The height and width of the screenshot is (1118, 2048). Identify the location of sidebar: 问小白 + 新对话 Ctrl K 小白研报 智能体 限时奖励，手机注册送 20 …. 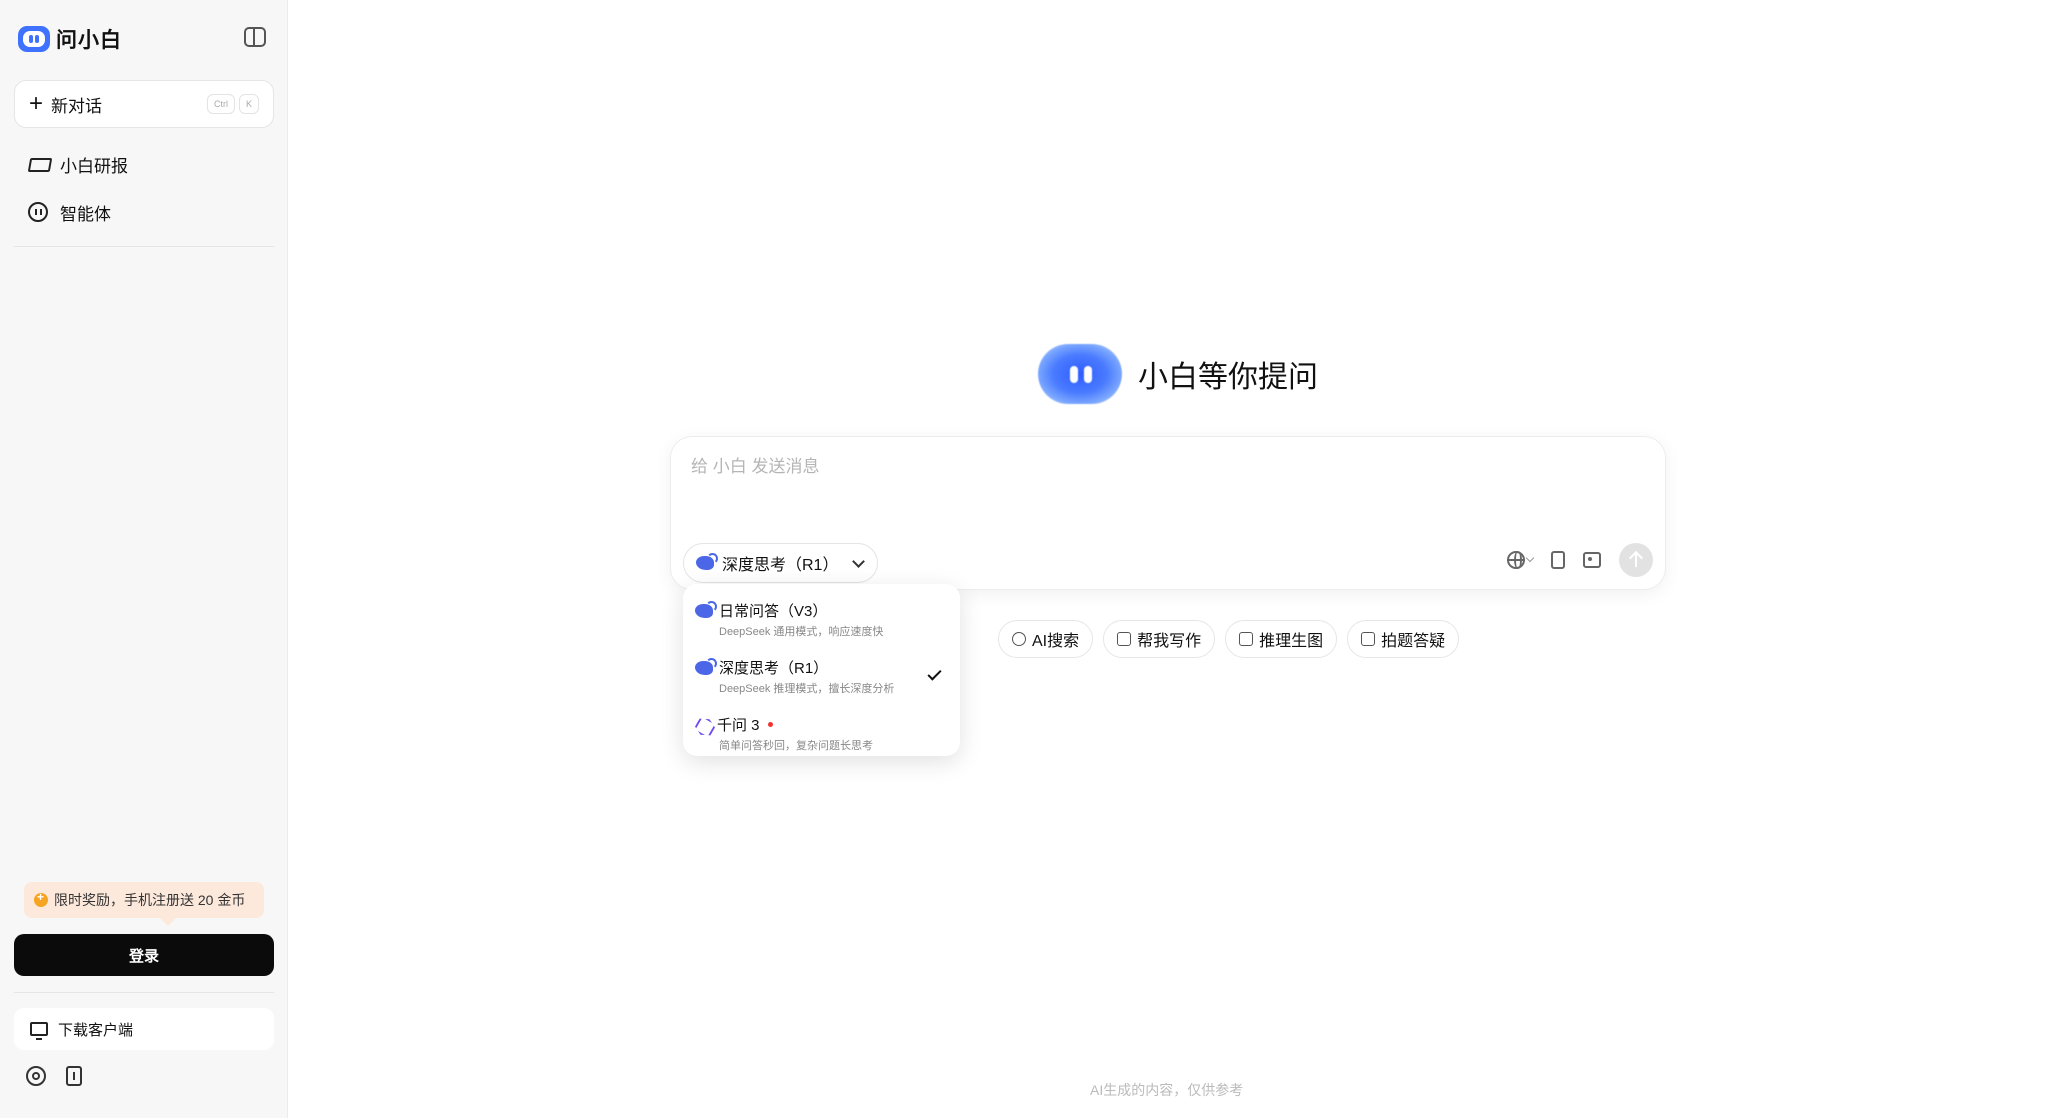
(144, 559).